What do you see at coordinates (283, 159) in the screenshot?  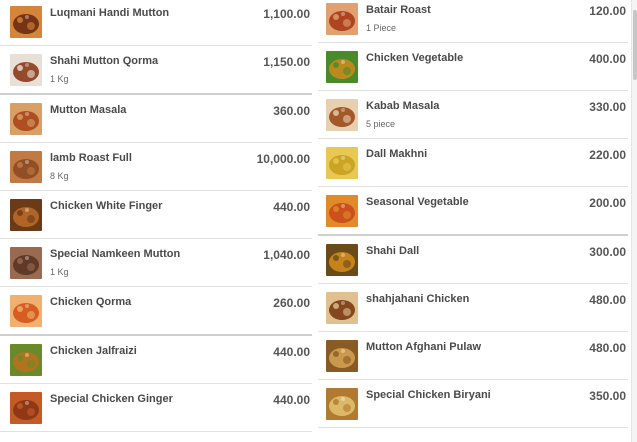 I see `menu-item-price: 10,000.00` at bounding box center [283, 159].